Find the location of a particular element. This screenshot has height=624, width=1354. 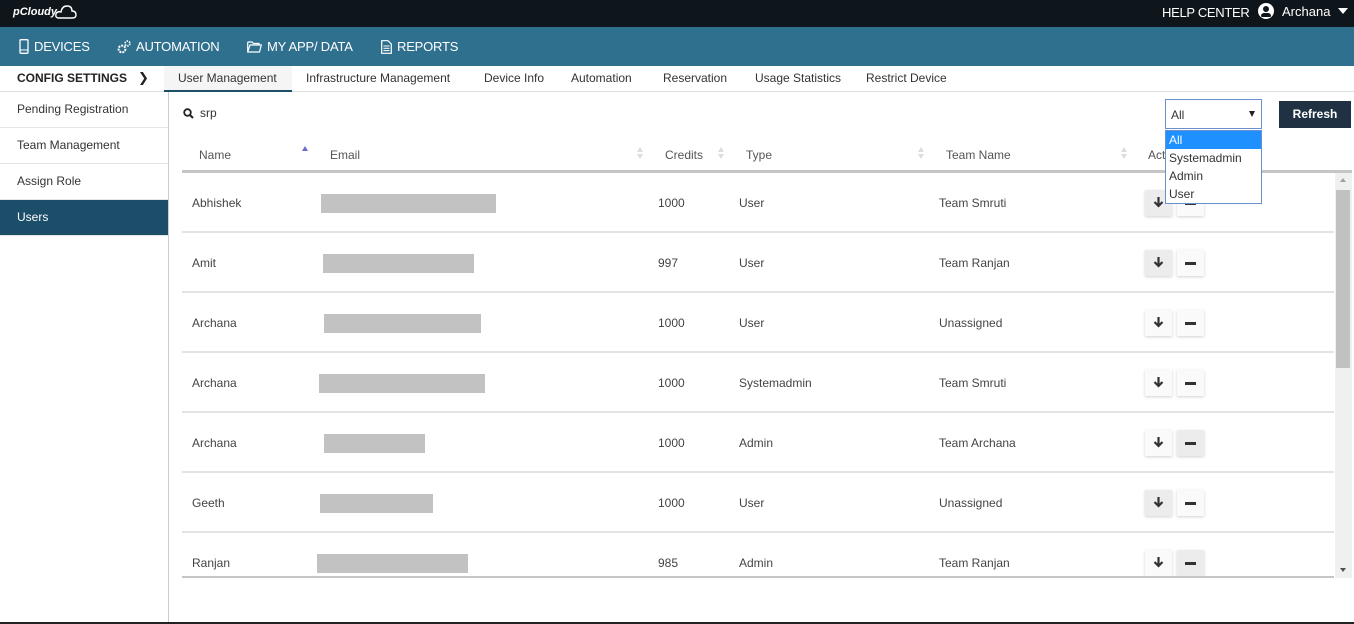

cell-name: Amit is located at coordinates (204, 263).